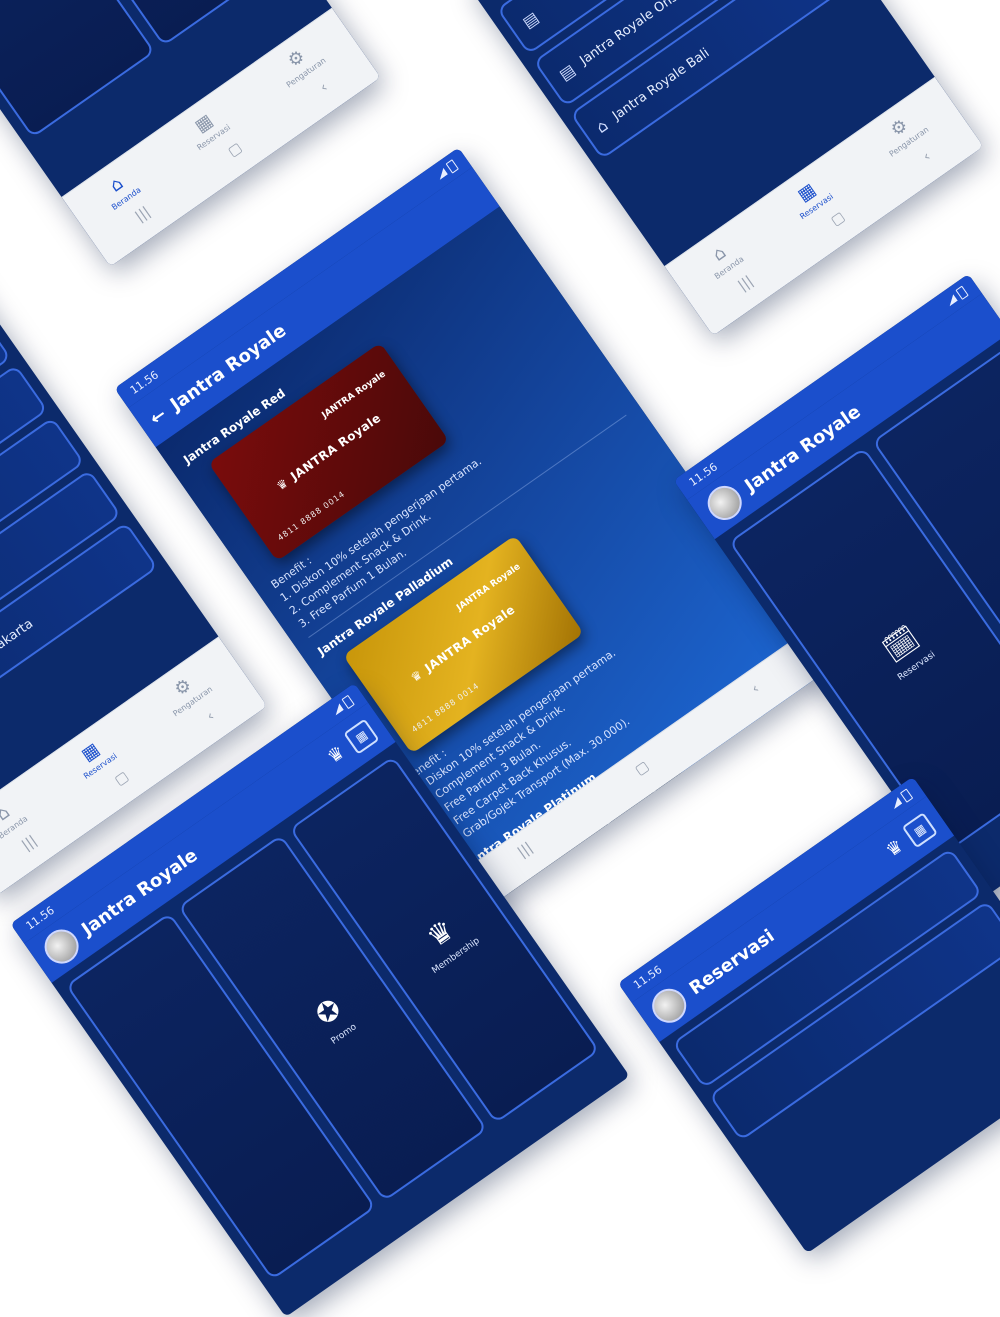  What do you see at coordinates (772, 889) in the screenshot?
I see `status-bar: 11.56` at bounding box center [772, 889].